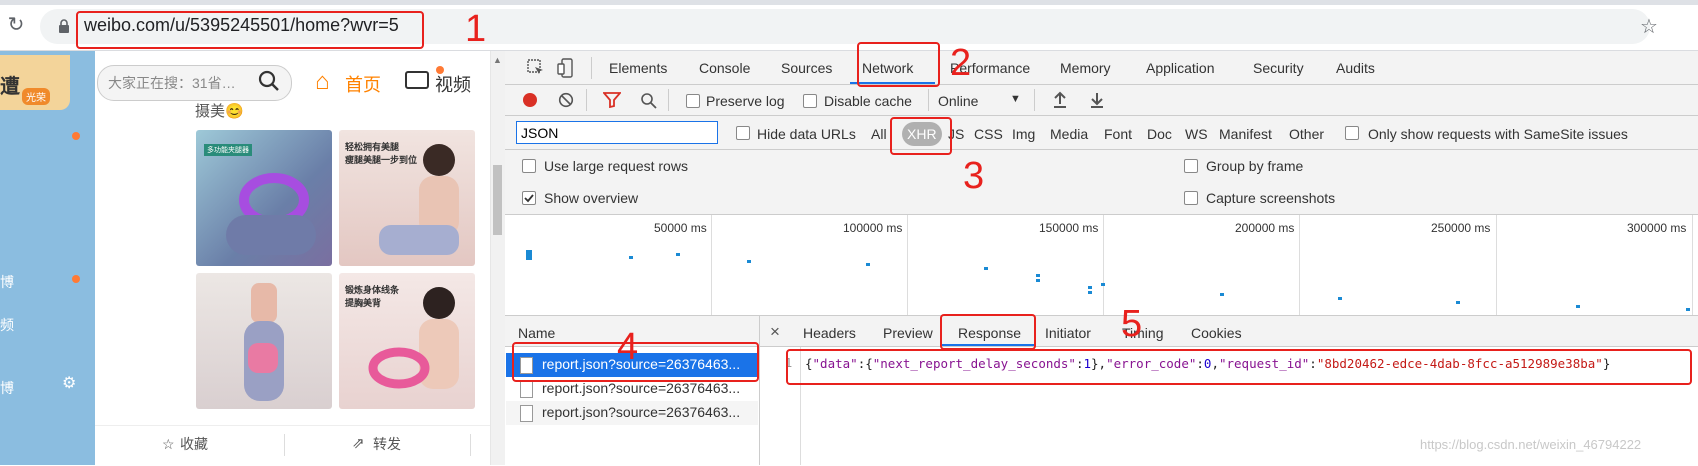 This screenshot has width=1698, height=466. What do you see at coordinates (76, 136) in the screenshot?
I see `nav-badge-dot` at bounding box center [76, 136].